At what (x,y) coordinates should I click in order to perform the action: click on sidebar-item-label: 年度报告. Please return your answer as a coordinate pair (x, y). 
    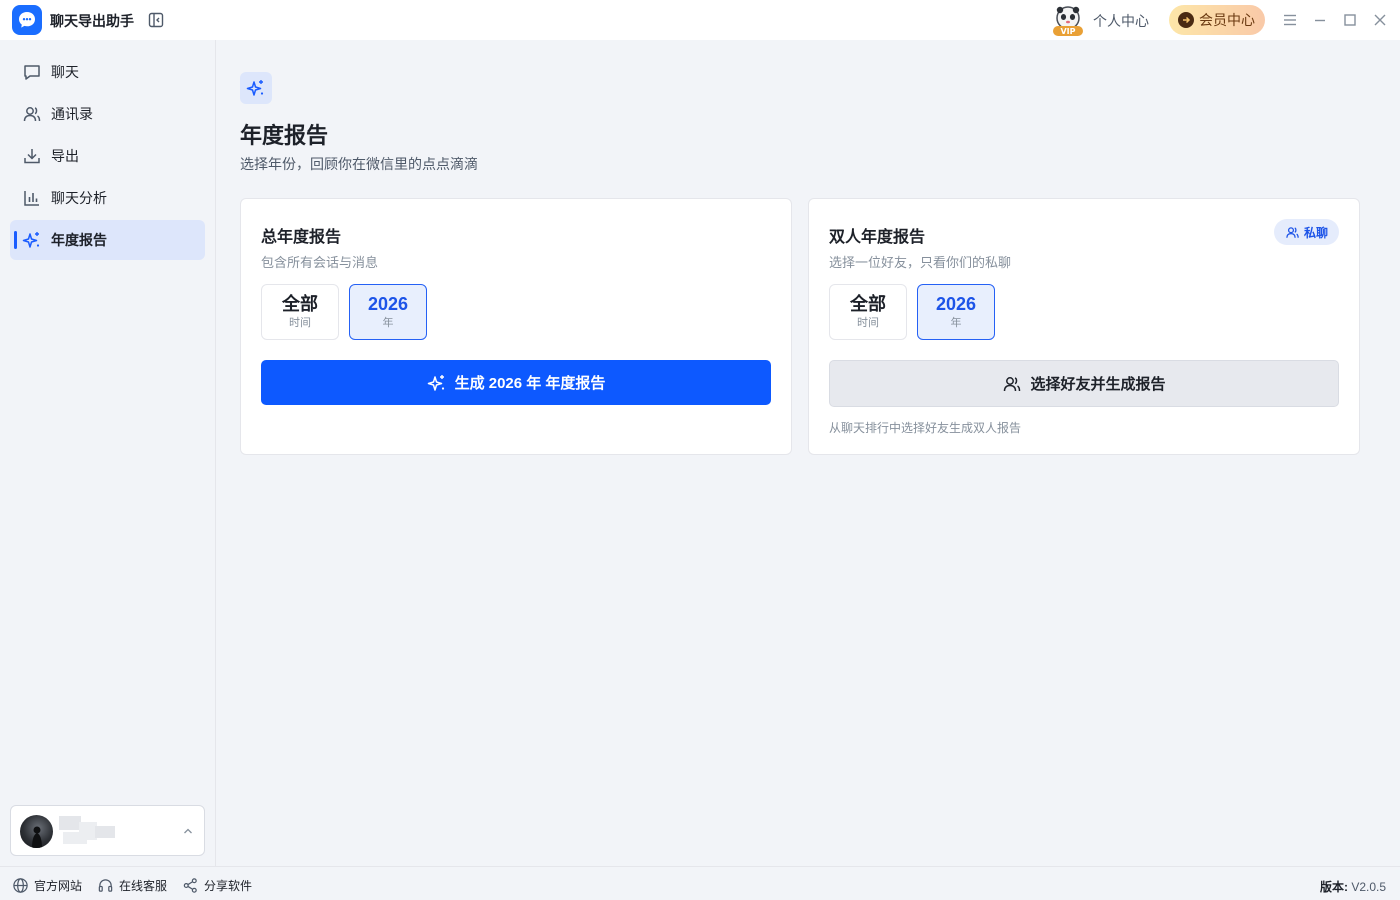
    Looking at the image, I should click on (79, 240).